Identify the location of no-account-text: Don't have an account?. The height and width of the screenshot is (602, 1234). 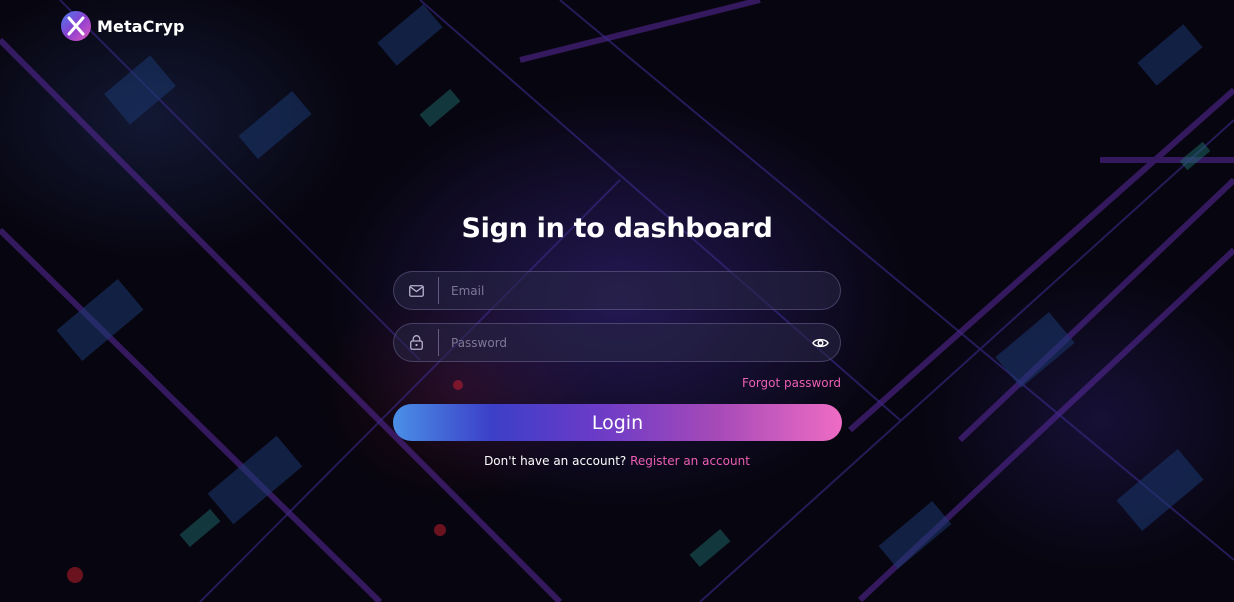
(555, 461).